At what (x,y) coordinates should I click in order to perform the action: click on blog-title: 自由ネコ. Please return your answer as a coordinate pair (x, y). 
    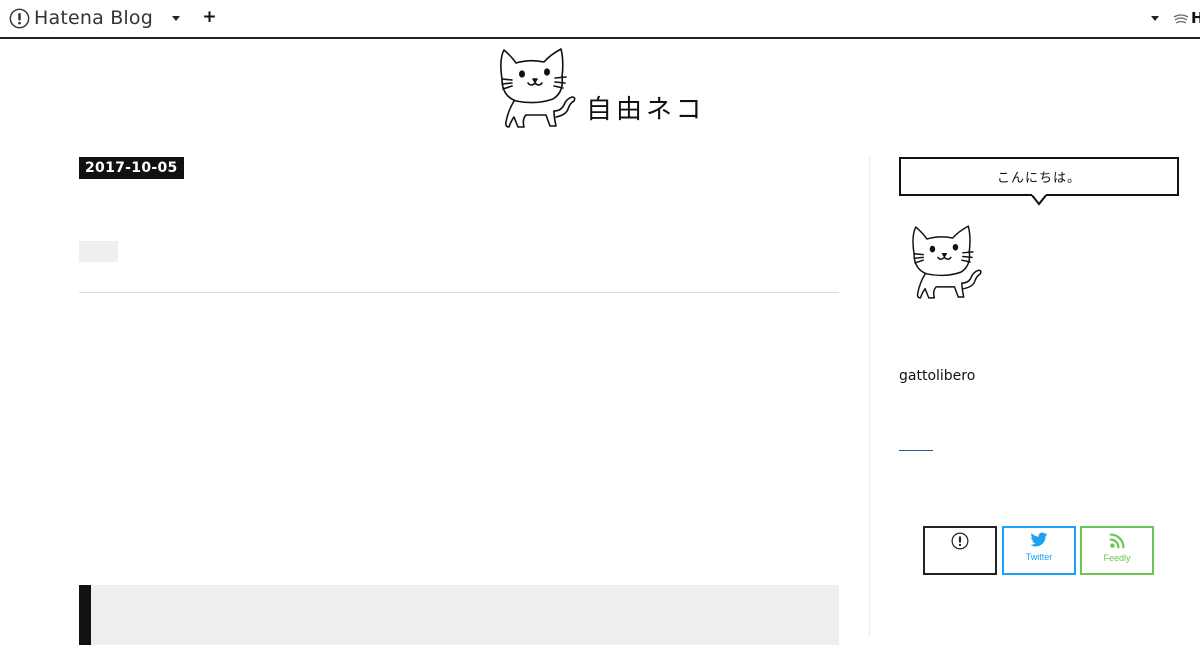
    Looking at the image, I should click on (646, 110).